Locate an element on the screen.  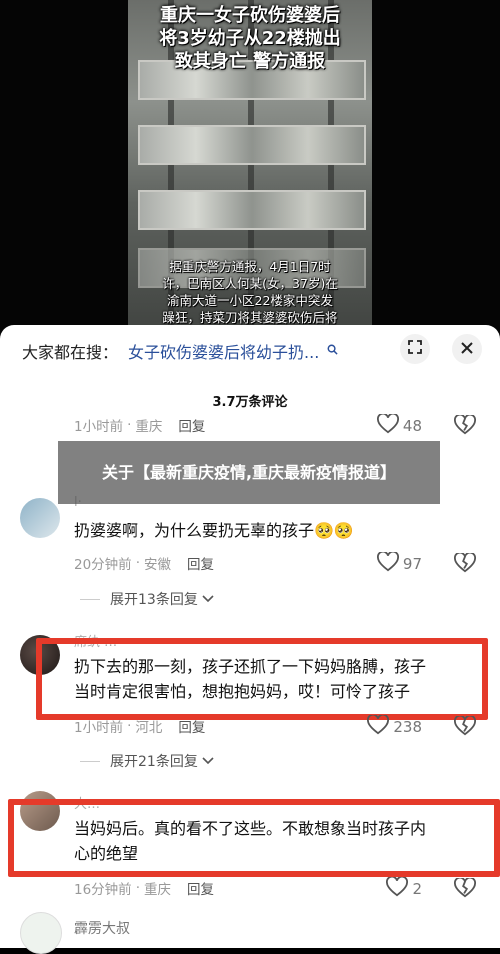
like-button: 97 is located at coordinates (399, 563).